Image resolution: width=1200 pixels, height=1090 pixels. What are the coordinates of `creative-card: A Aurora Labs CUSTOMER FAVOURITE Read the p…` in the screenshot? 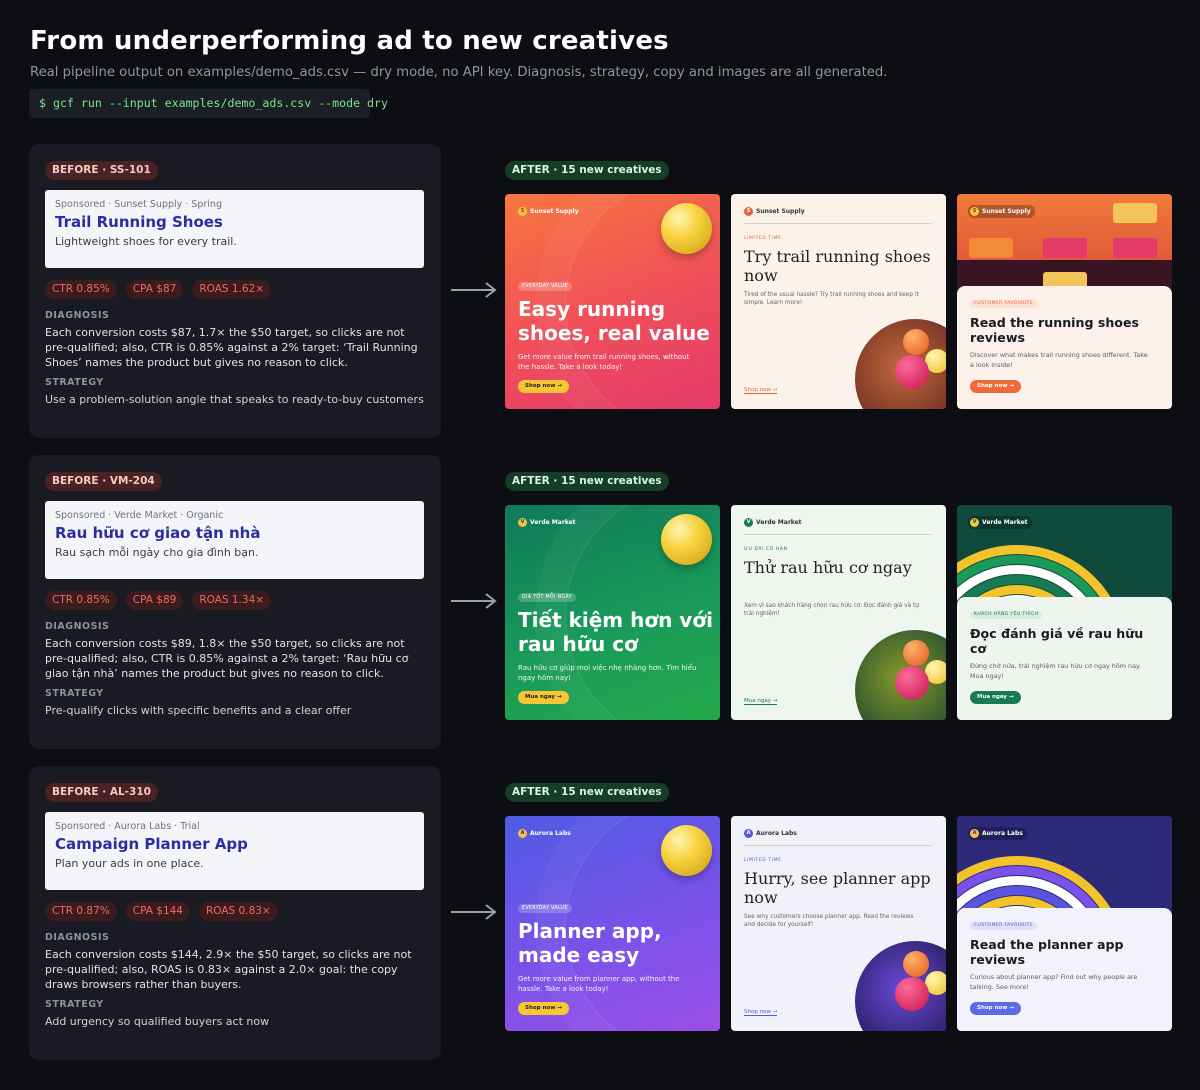 It's located at (1064, 923).